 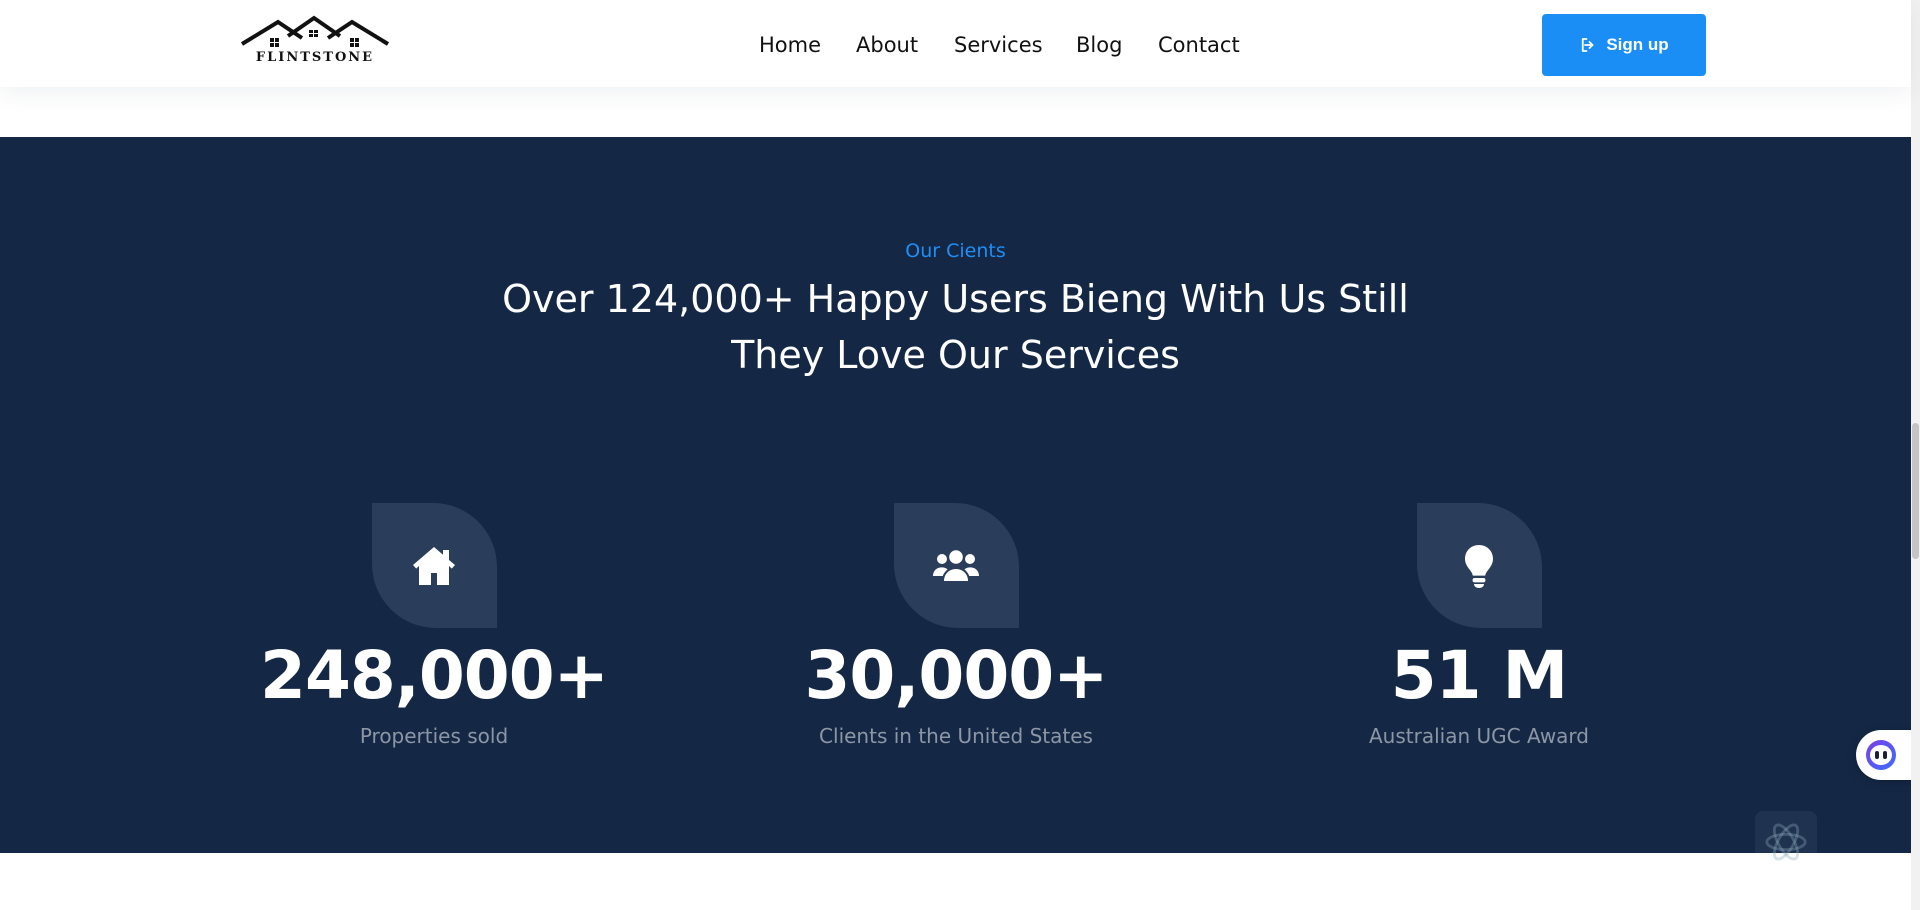 I want to click on house-icon, so click(x=434, y=565).